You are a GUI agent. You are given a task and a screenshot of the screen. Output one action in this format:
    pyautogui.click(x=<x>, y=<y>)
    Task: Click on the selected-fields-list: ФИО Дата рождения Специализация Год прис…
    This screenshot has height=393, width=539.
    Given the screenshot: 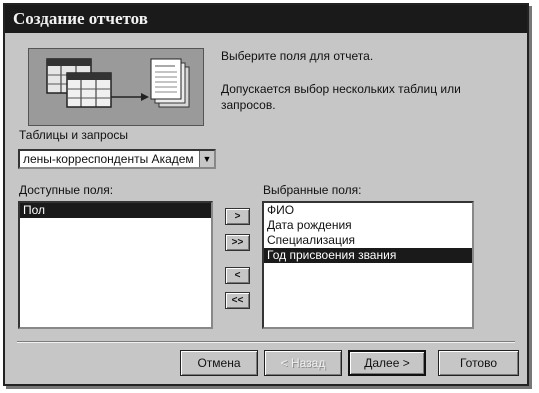 What is the action you would take?
    pyautogui.click(x=368, y=265)
    